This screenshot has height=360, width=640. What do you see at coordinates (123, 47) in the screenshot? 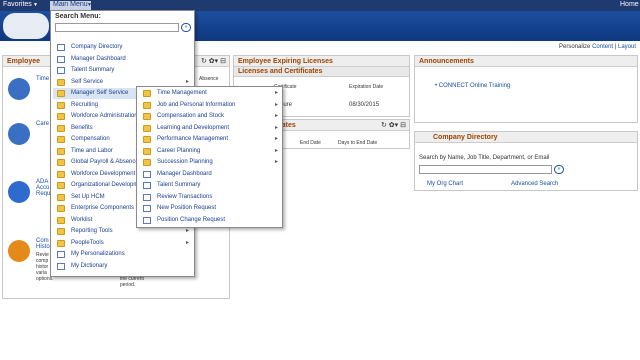
I see `main-menu-item: Company Directory` at bounding box center [123, 47].